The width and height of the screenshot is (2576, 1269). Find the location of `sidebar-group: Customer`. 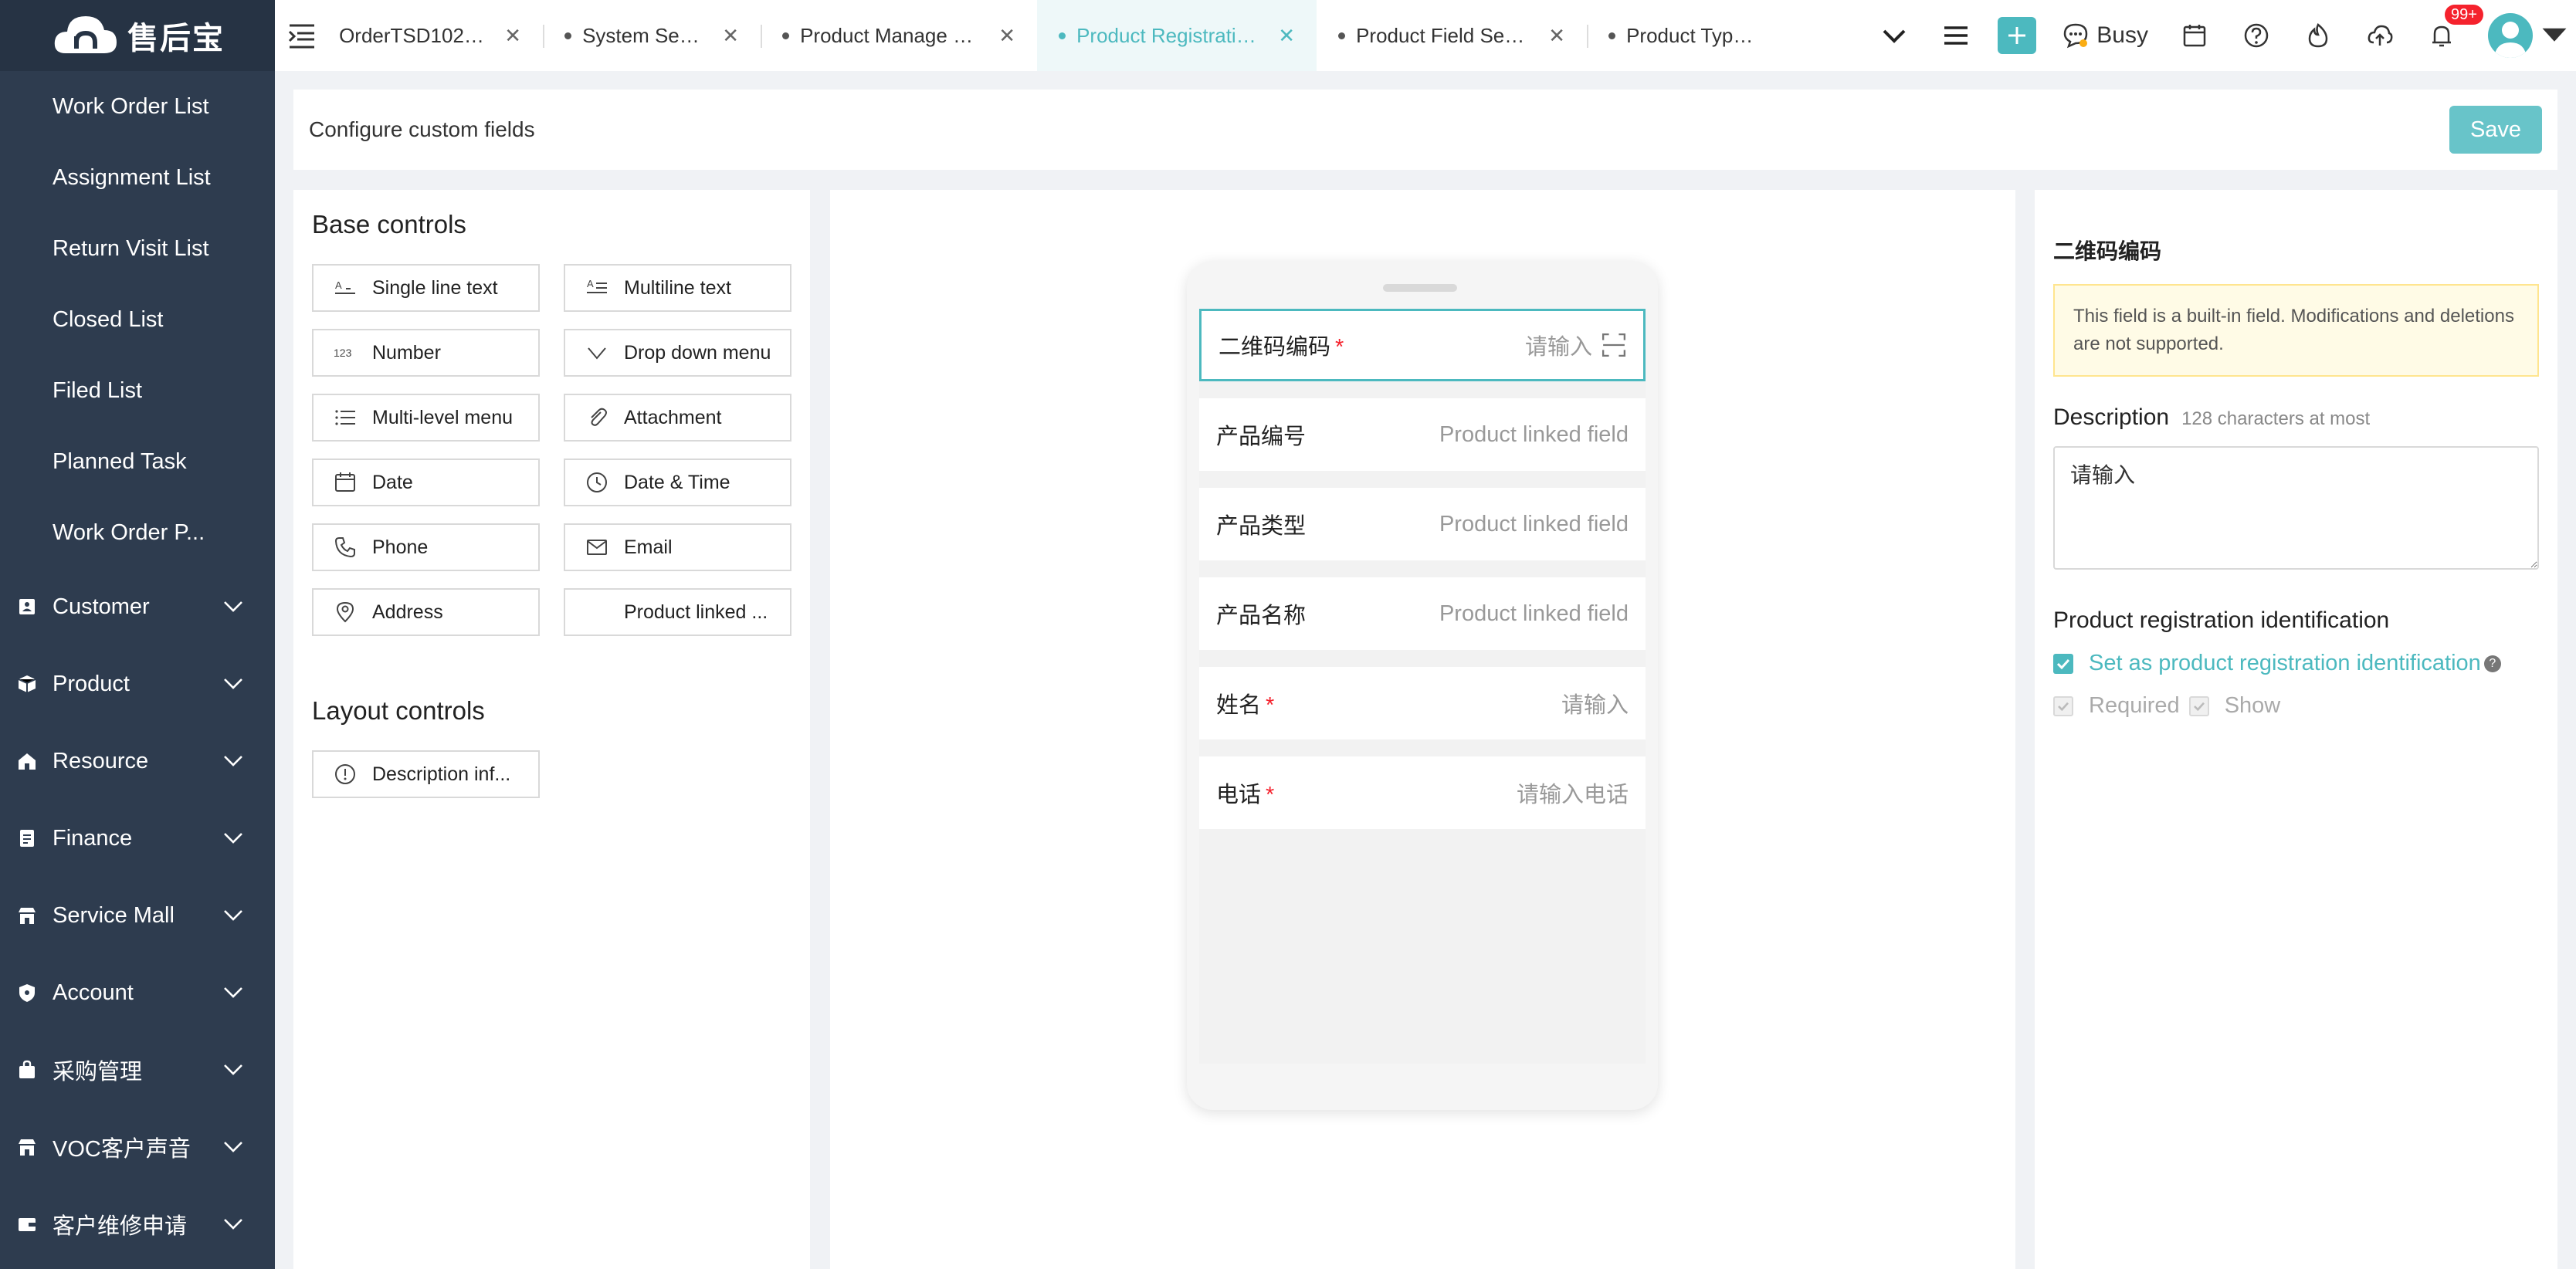

sidebar-group: Customer is located at coordinates (137, 606).